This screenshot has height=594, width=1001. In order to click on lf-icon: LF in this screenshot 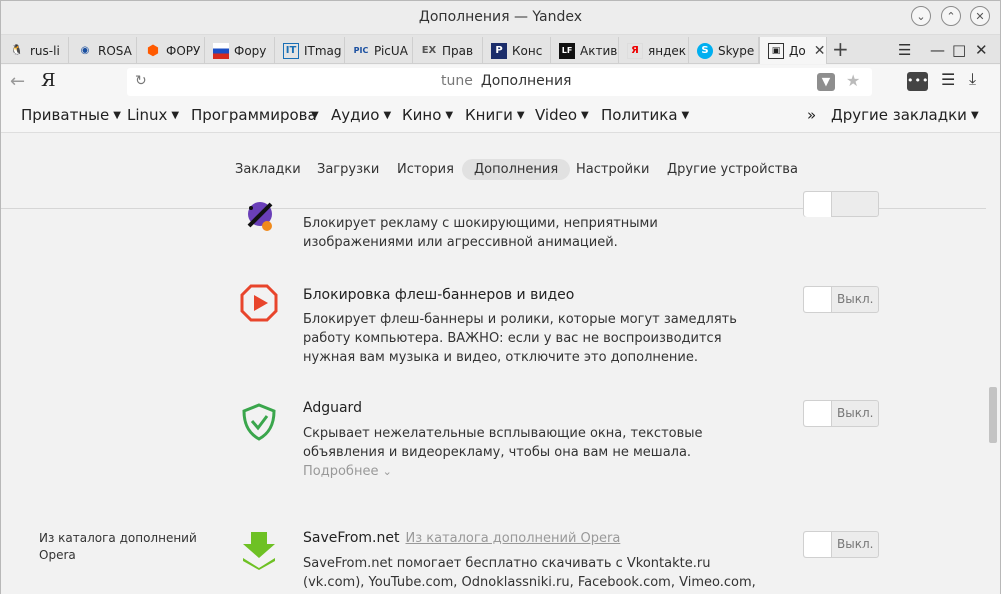, I will do `click(567, 50)`.